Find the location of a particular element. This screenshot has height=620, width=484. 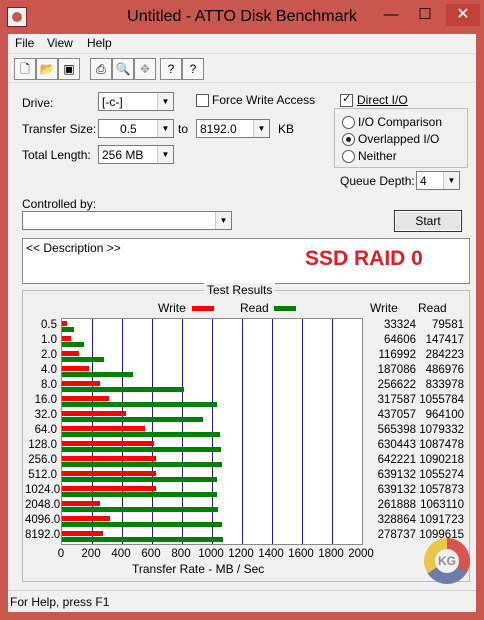

read-value: 1091723 is located at coordinates (441, 520).